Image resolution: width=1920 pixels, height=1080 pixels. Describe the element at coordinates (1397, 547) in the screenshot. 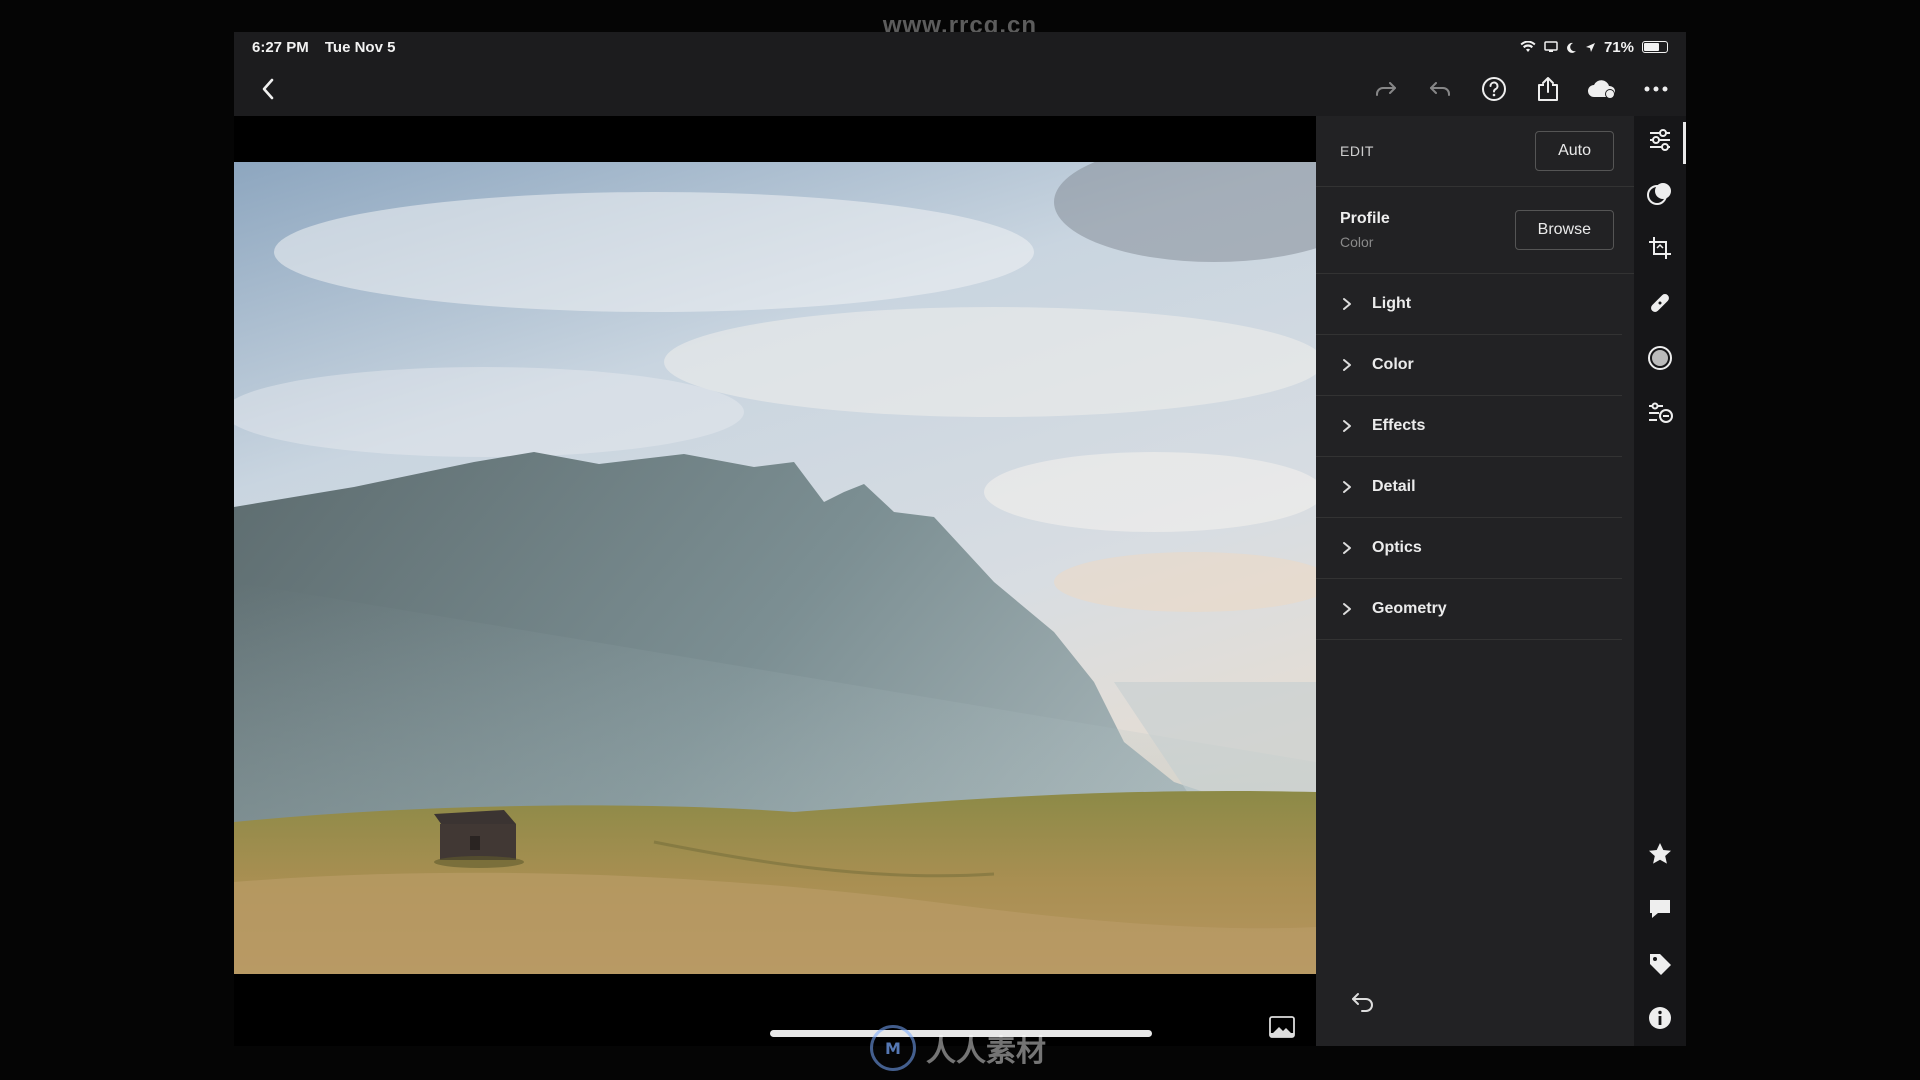

I see `section-label: Optics` at that location.